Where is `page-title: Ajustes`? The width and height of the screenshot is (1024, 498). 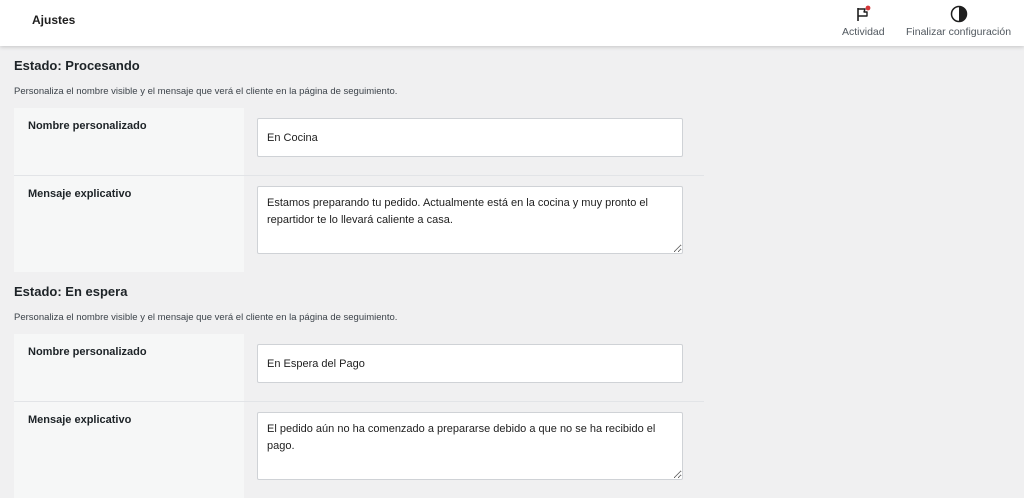
page-title: Ajustes is located at coordinates (54, 20).